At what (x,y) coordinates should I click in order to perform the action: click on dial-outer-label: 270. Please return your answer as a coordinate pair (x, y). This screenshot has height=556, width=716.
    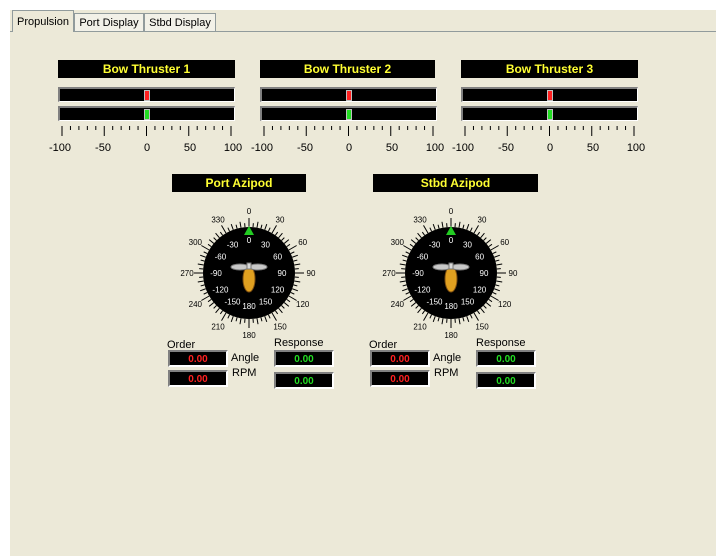
    Looking at the image, I should click on (389, 273).